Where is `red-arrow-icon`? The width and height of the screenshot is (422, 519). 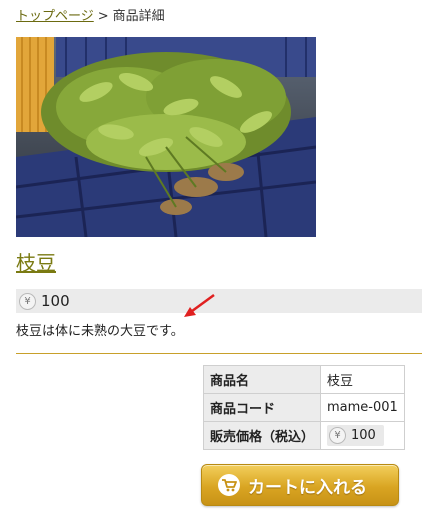
red-arrow-icon is located at coordinates (199, 305).